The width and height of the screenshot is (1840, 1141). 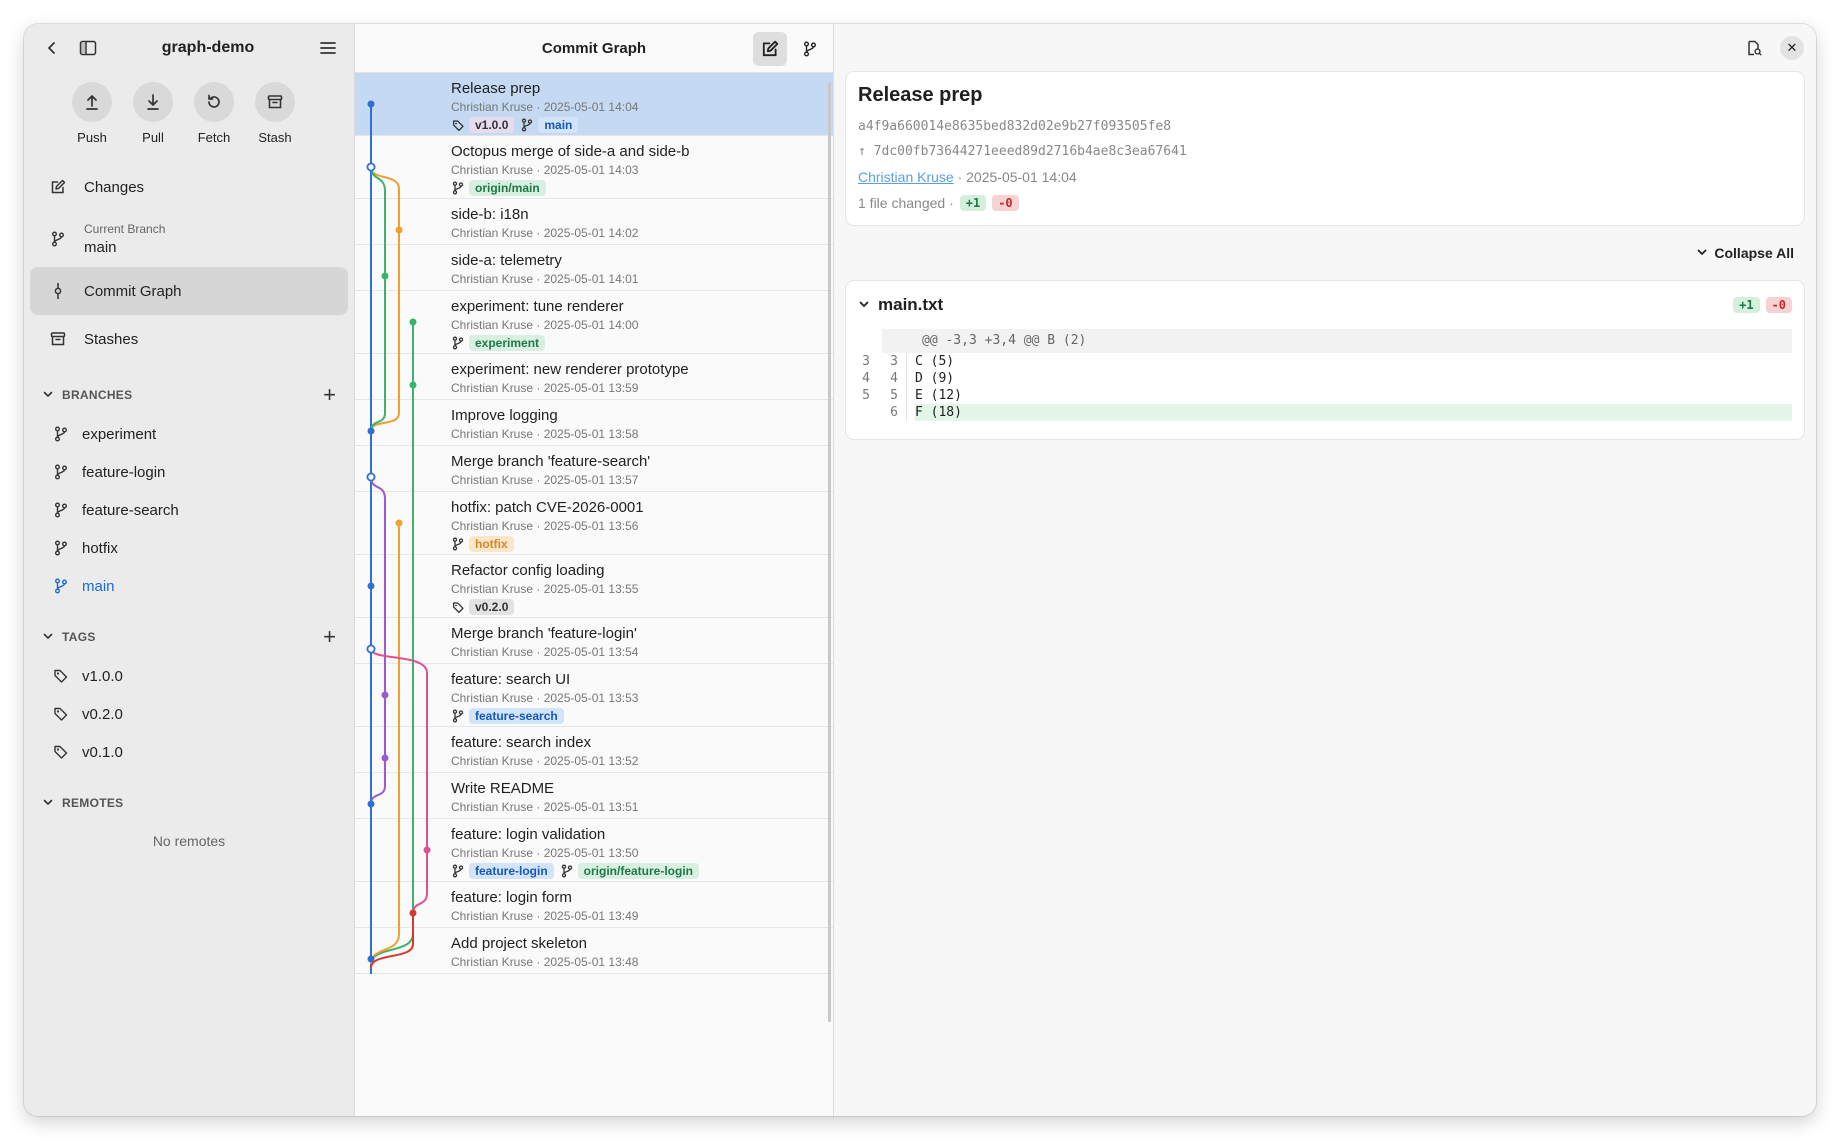 What do you see at coordinates (1778, 305) in the screenshot?
I see `file-deletions-badge: -0` at bounding box center [1778, 305].